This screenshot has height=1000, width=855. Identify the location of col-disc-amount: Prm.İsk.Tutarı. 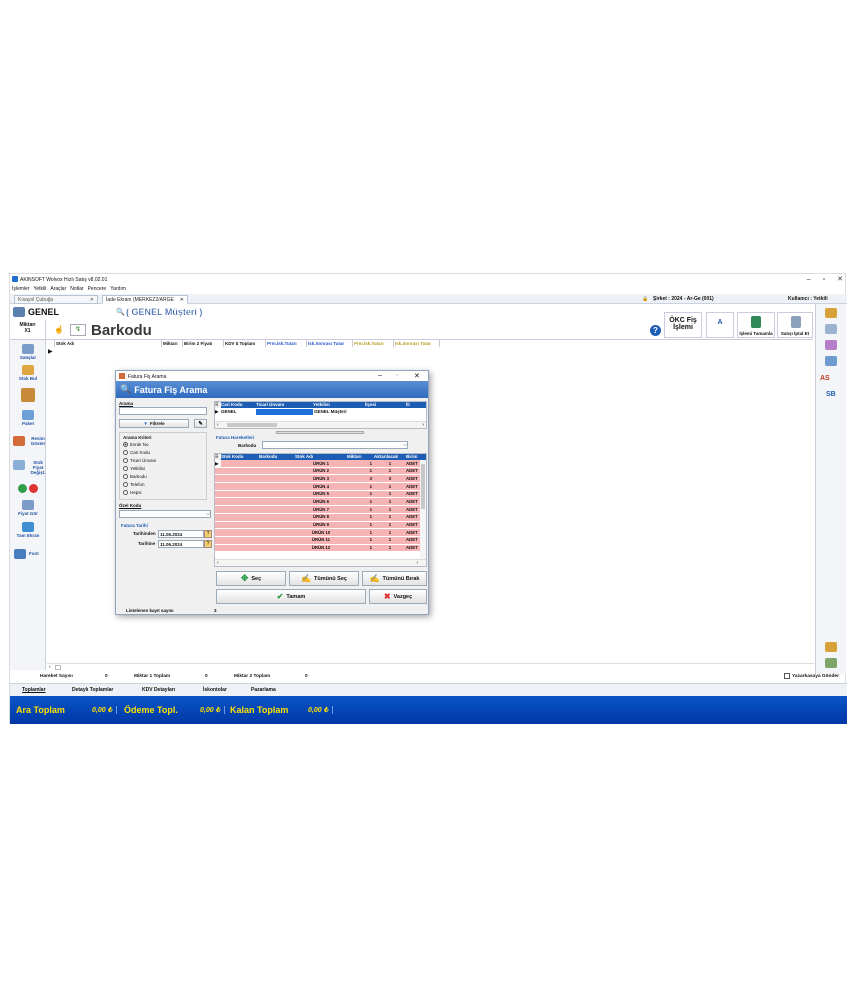
(286, 343).